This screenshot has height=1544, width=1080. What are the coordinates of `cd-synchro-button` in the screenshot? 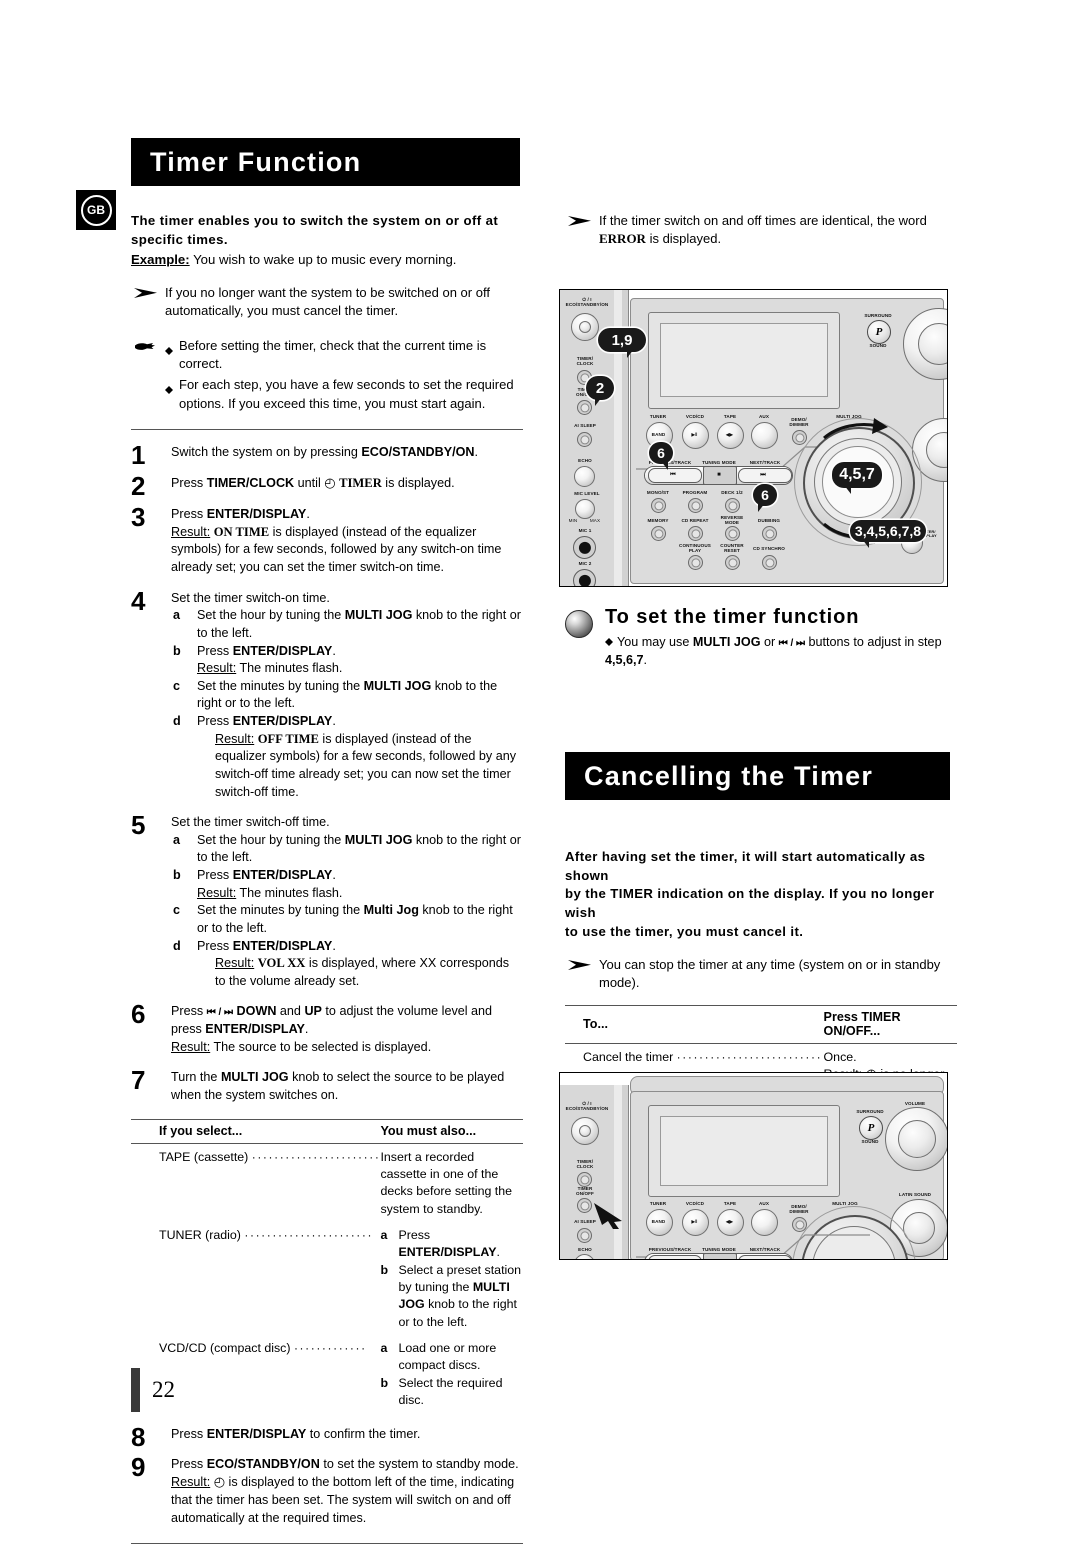 It's located at (769, 562).